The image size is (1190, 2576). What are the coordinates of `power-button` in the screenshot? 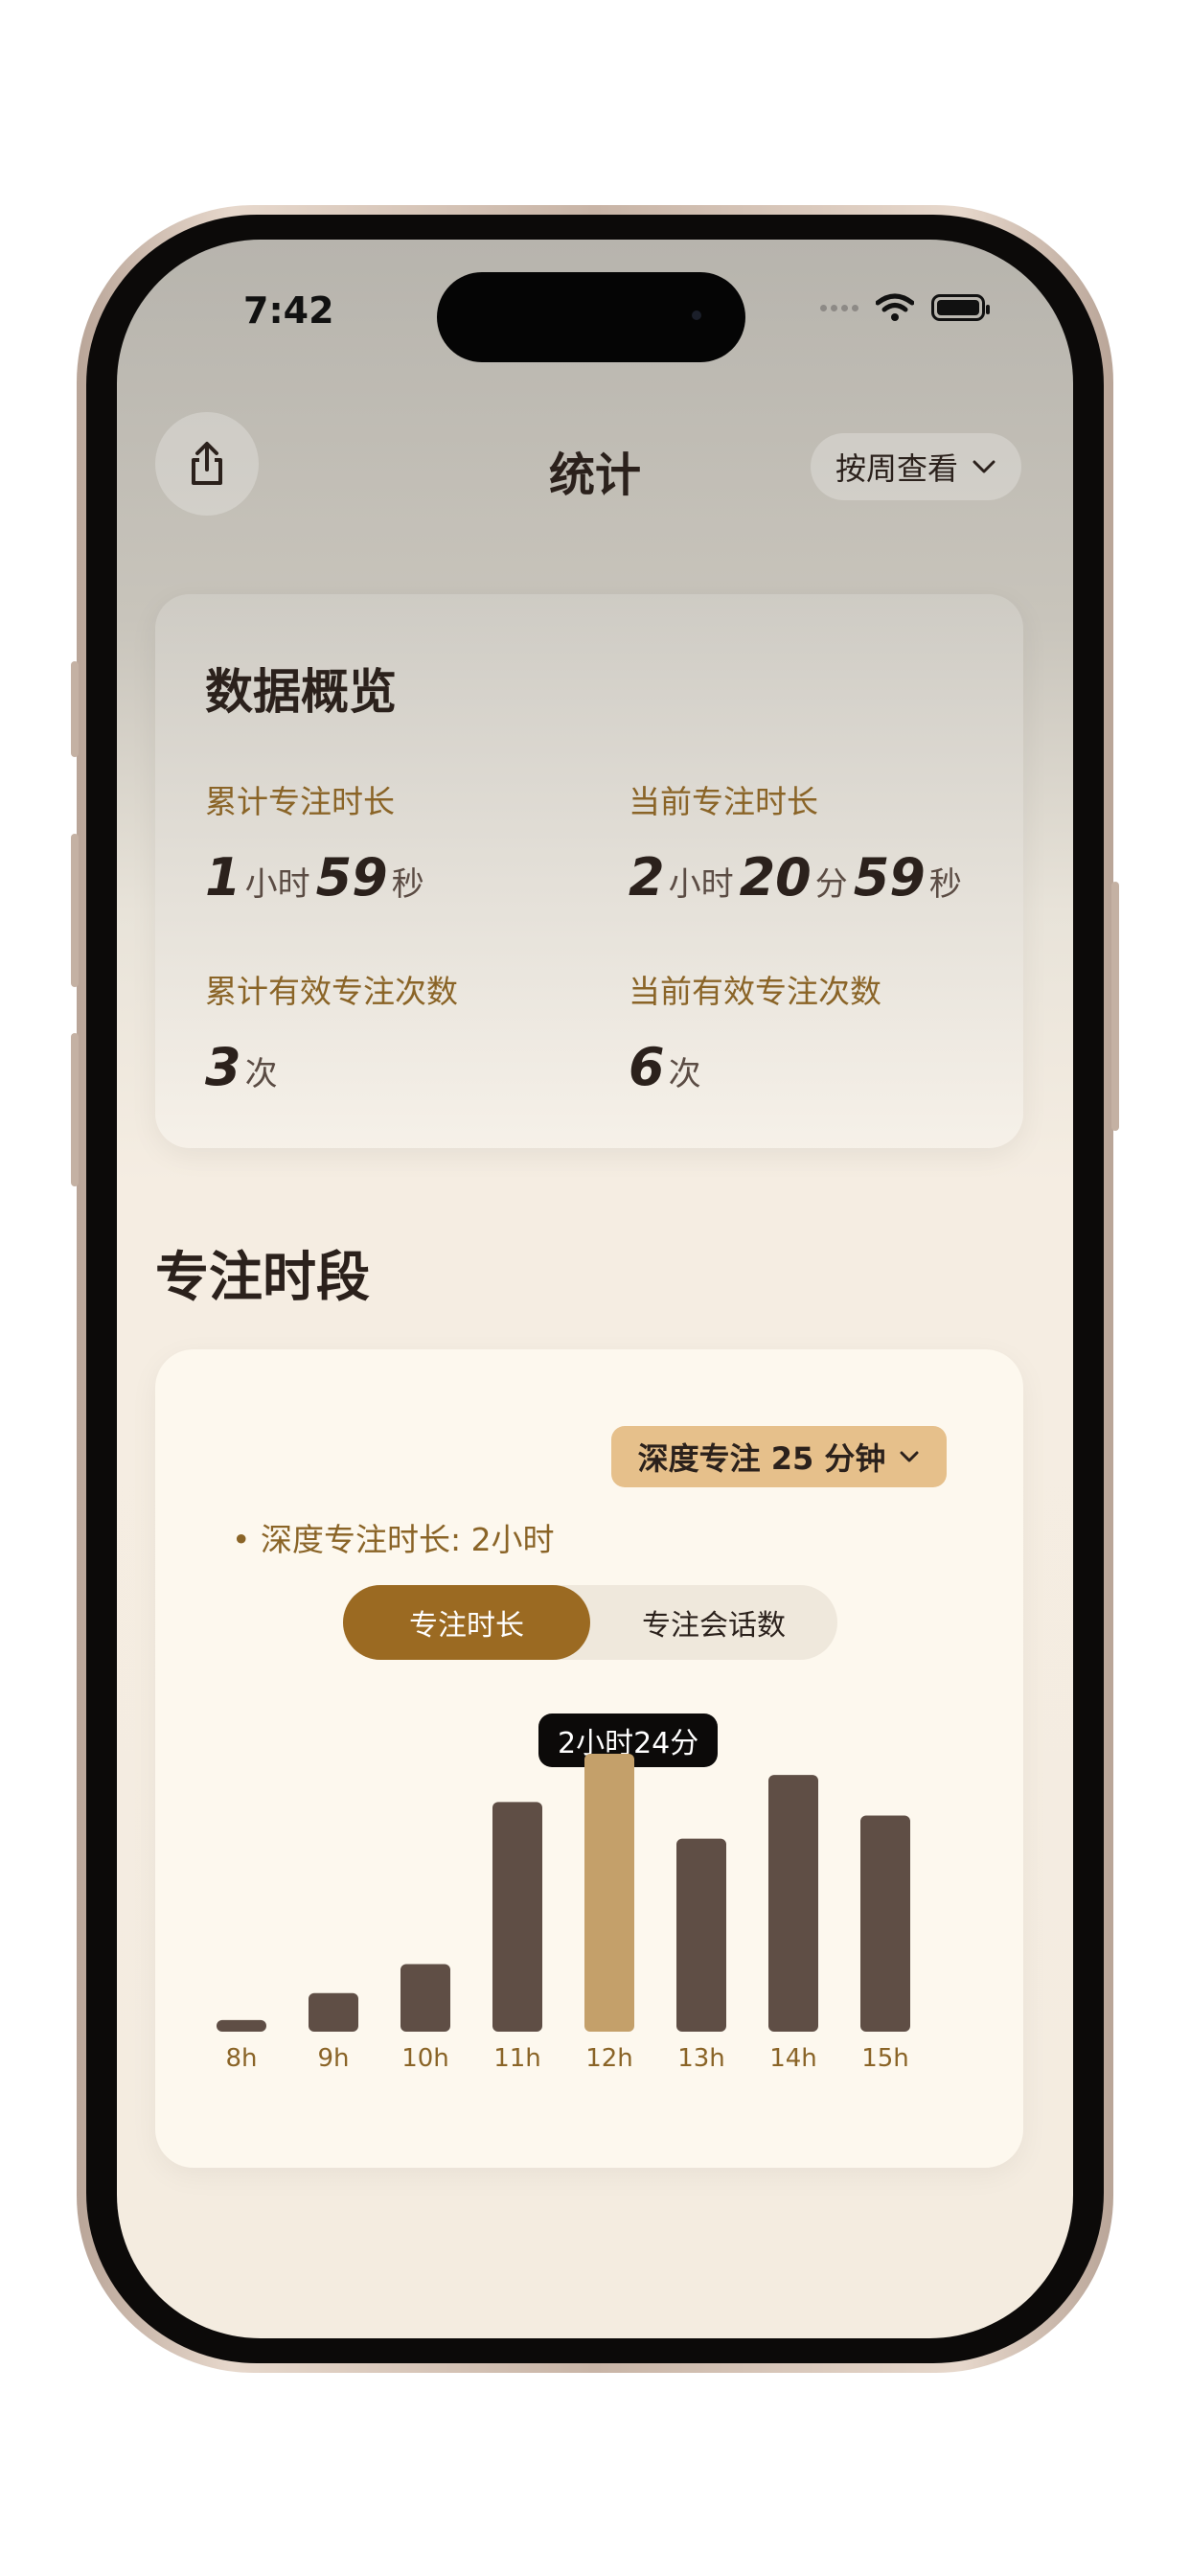 It's located at (1115, 1006).